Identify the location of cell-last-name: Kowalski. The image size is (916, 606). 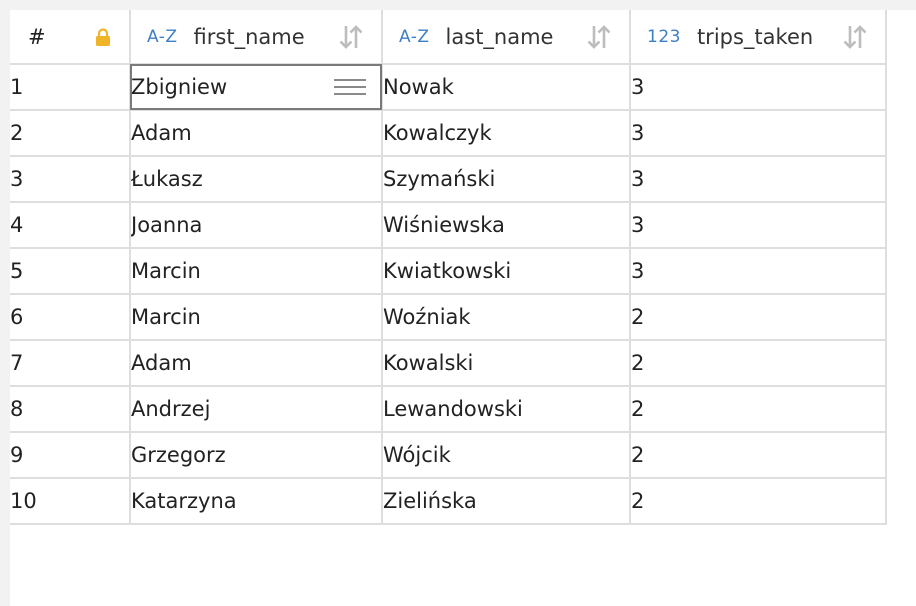
(506, 363).